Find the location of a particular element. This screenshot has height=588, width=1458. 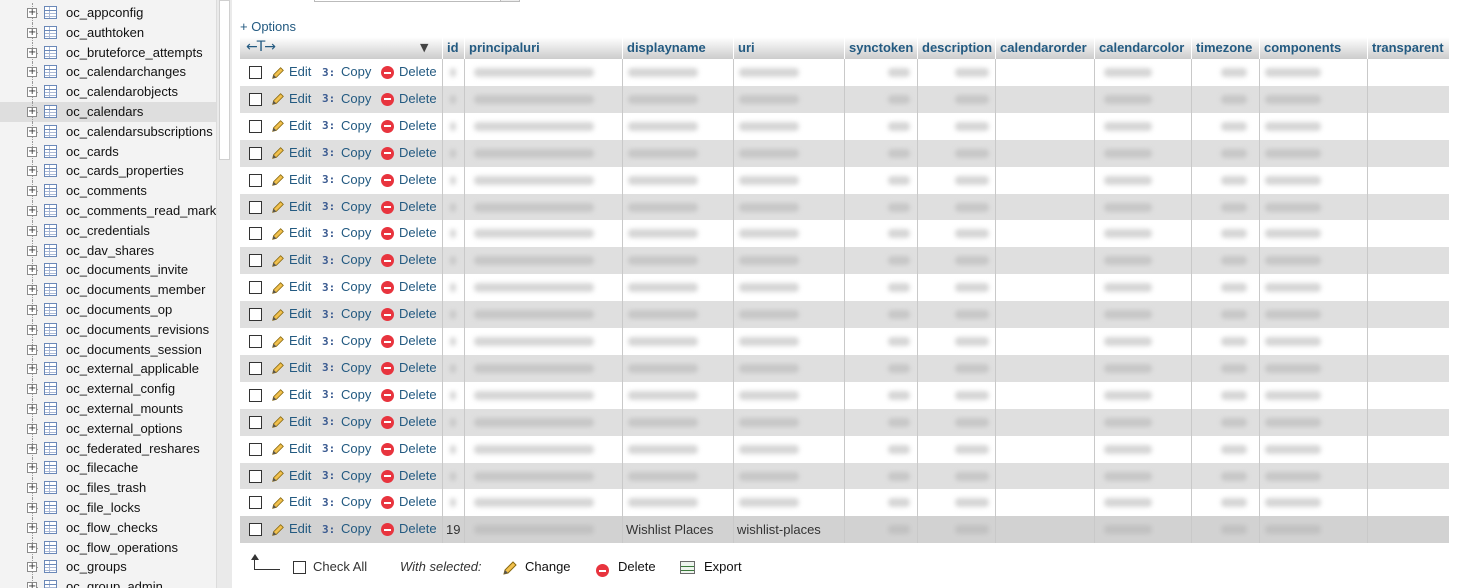

nav-table-item: + oc_authtoken is located at coordinates (108, 32).